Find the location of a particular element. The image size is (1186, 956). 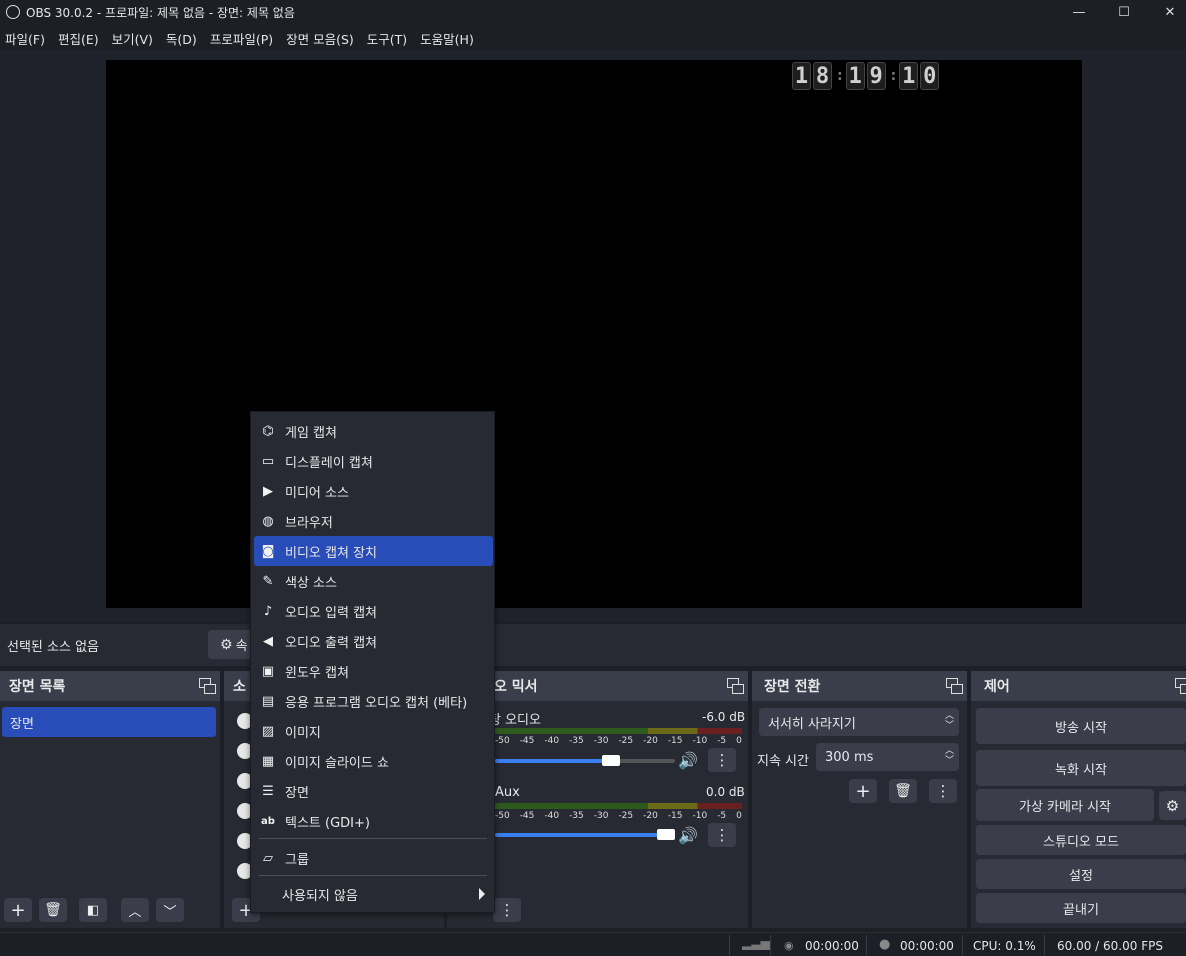

duration-spinbox: 300 ms ︿ ﹀ is located at coordinates (887, 757).